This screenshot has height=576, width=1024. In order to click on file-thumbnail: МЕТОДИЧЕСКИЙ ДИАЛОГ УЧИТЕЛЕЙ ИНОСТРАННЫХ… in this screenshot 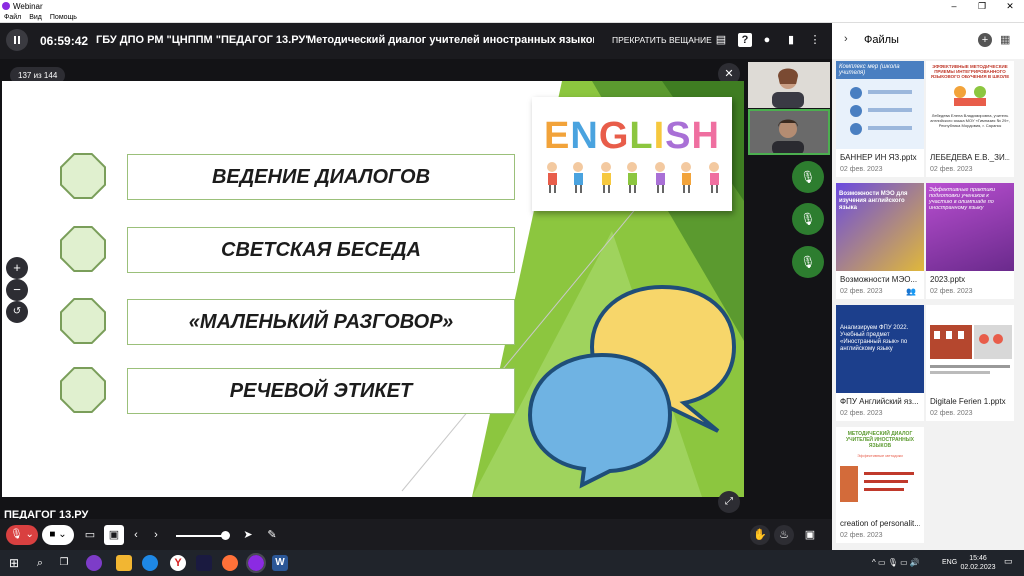, I will do `click(880, 471)`.